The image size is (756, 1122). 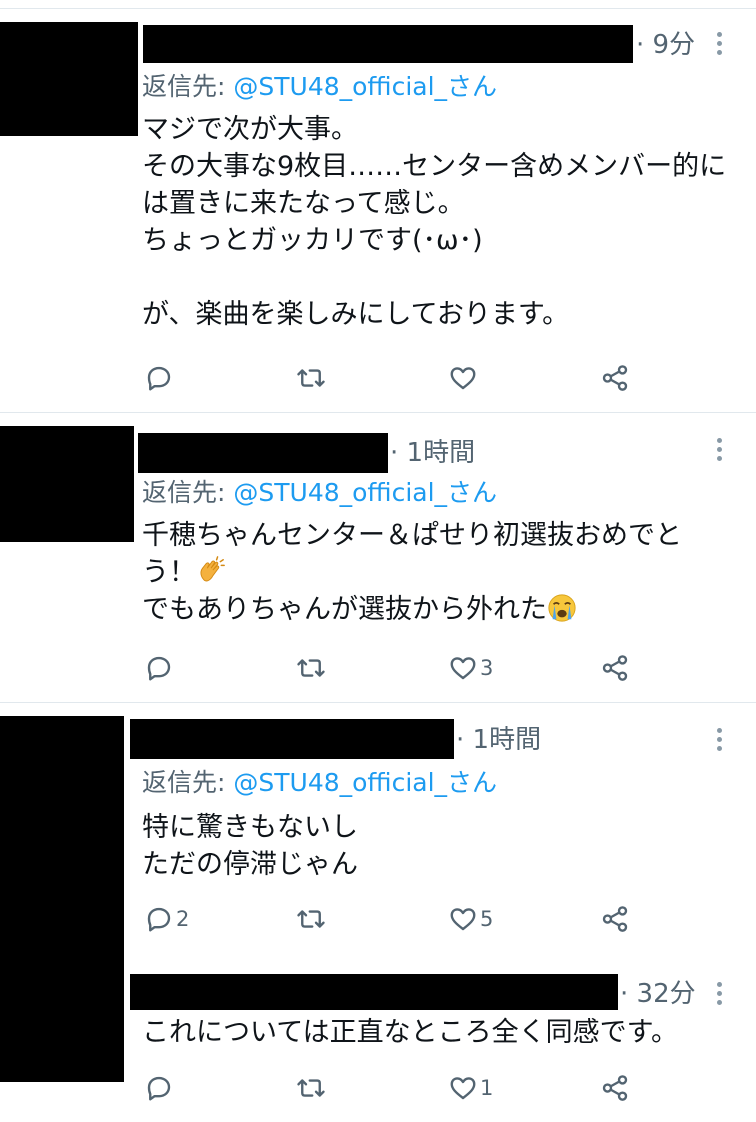 I want to click on like-count: 5, so click(x=487, y=919).